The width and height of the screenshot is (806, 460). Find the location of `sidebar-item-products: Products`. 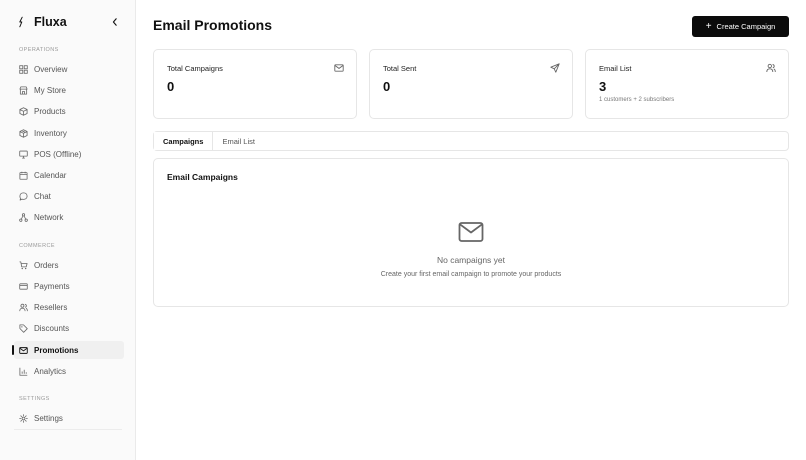

sidebar-item-products: Products is located at coordinates (69, 111).